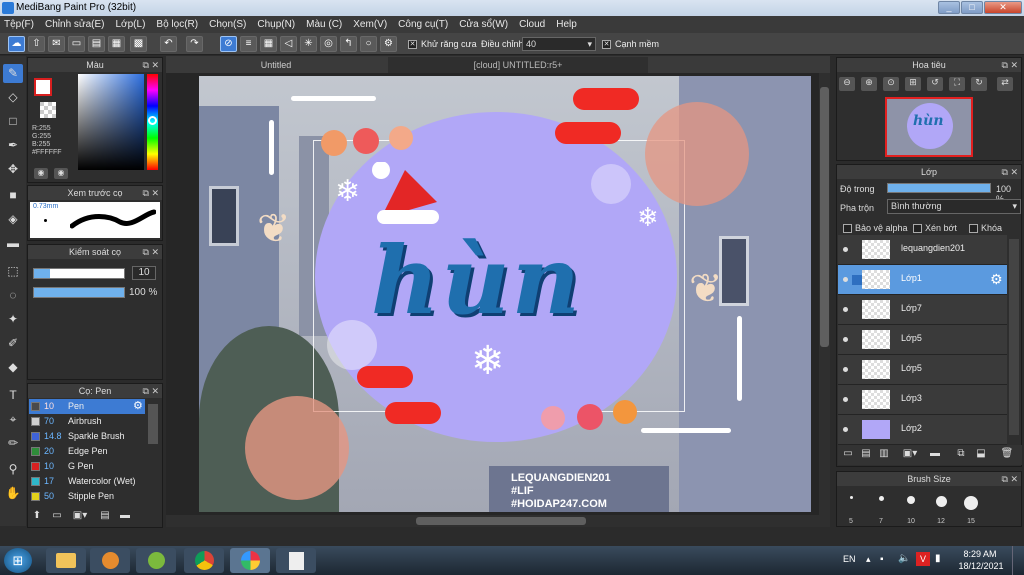 Image resolution: width=1024 pixels, height=575 pixels. Describe the element at coordinates (566, 24) in the screenshot. I see `menu-help: Help` at that location.